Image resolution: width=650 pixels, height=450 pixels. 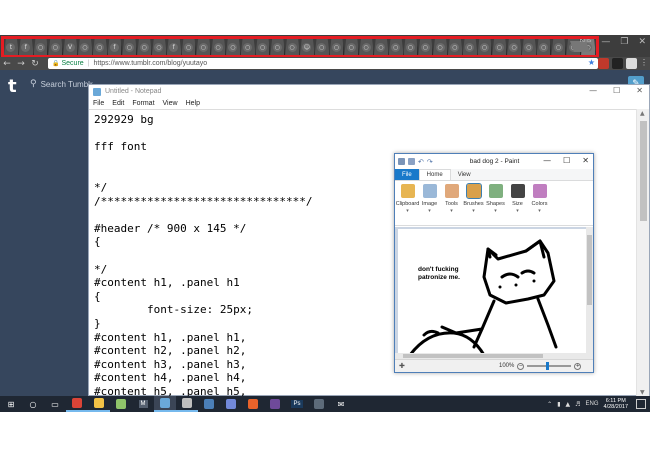 What do you see at coordinates (407, 174) in the screenshot?
I see `ribbon-tab-file: File` at bounding box center [407, 174].